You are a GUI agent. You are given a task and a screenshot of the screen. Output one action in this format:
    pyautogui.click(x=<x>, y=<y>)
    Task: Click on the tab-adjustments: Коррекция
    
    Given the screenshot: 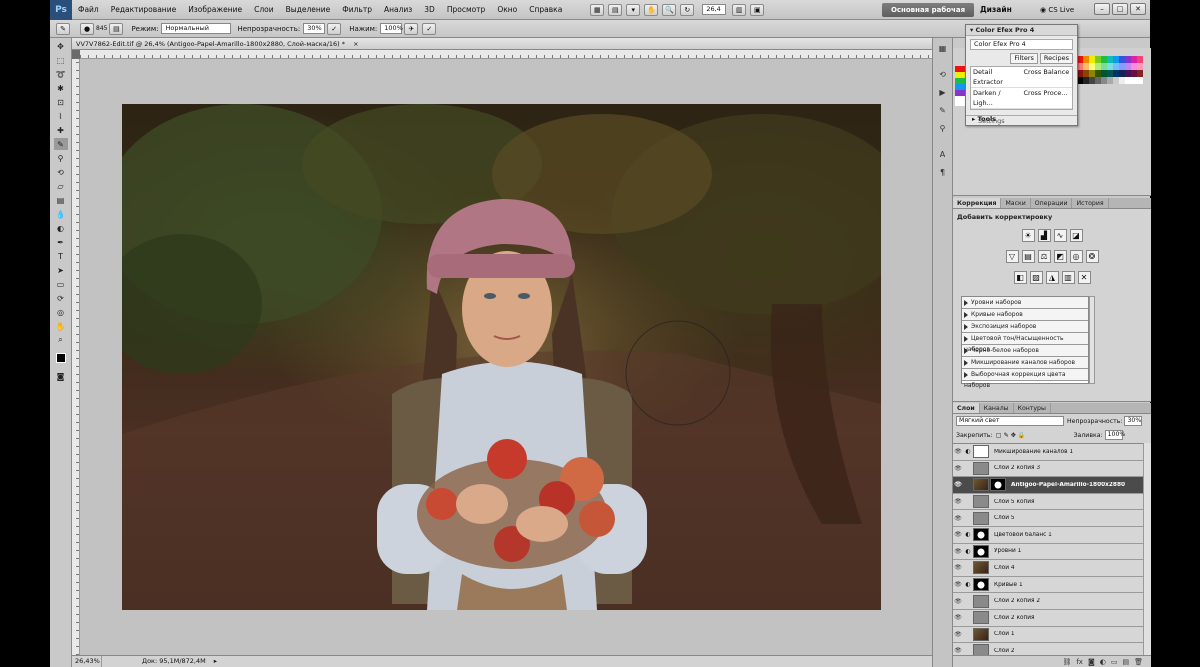 What is the action you would take?
    pyautogui.click(x=977, y=203)
    